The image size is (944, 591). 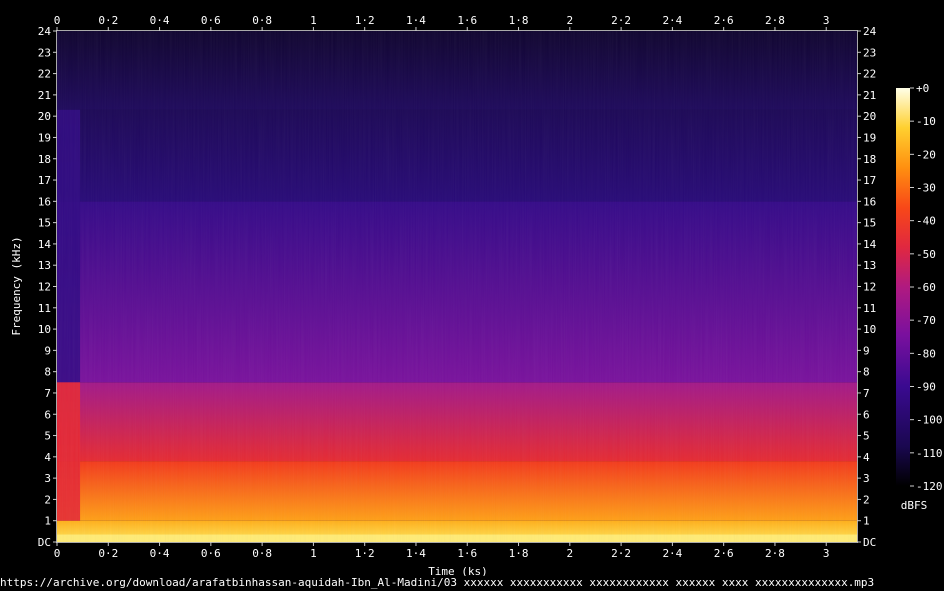 What do you see at coordinates (926, 221) in the screenshot?
I see `colorbar-tick-label: -40` at bounding box center [926, 221].